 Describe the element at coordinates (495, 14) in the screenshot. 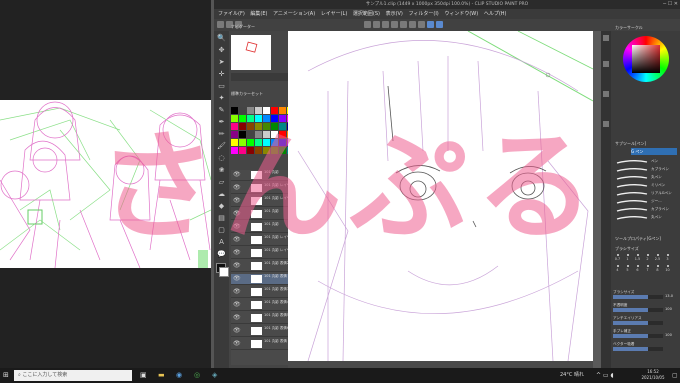

I see `menu-help: ヘルプ(H)` at that location.